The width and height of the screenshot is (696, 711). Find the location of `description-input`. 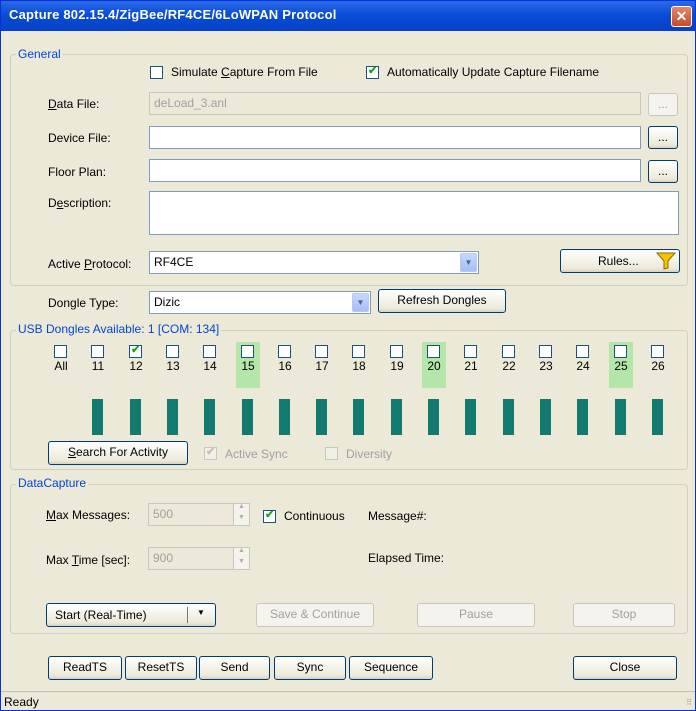

description-input is located at coordinates (414, 213).